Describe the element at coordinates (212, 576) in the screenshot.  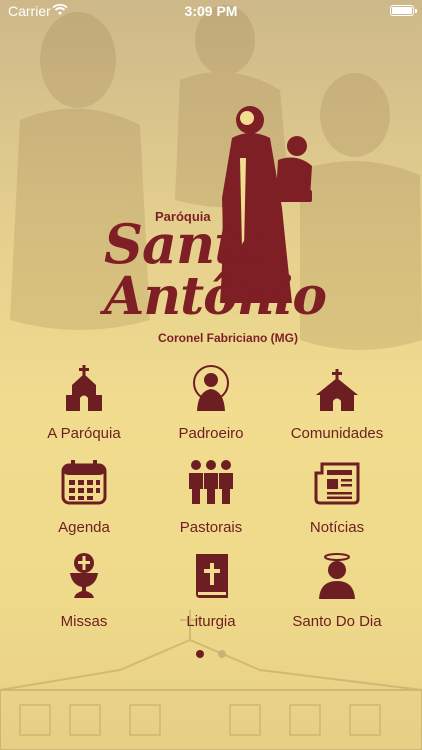
I see `bible-icon` at that location.